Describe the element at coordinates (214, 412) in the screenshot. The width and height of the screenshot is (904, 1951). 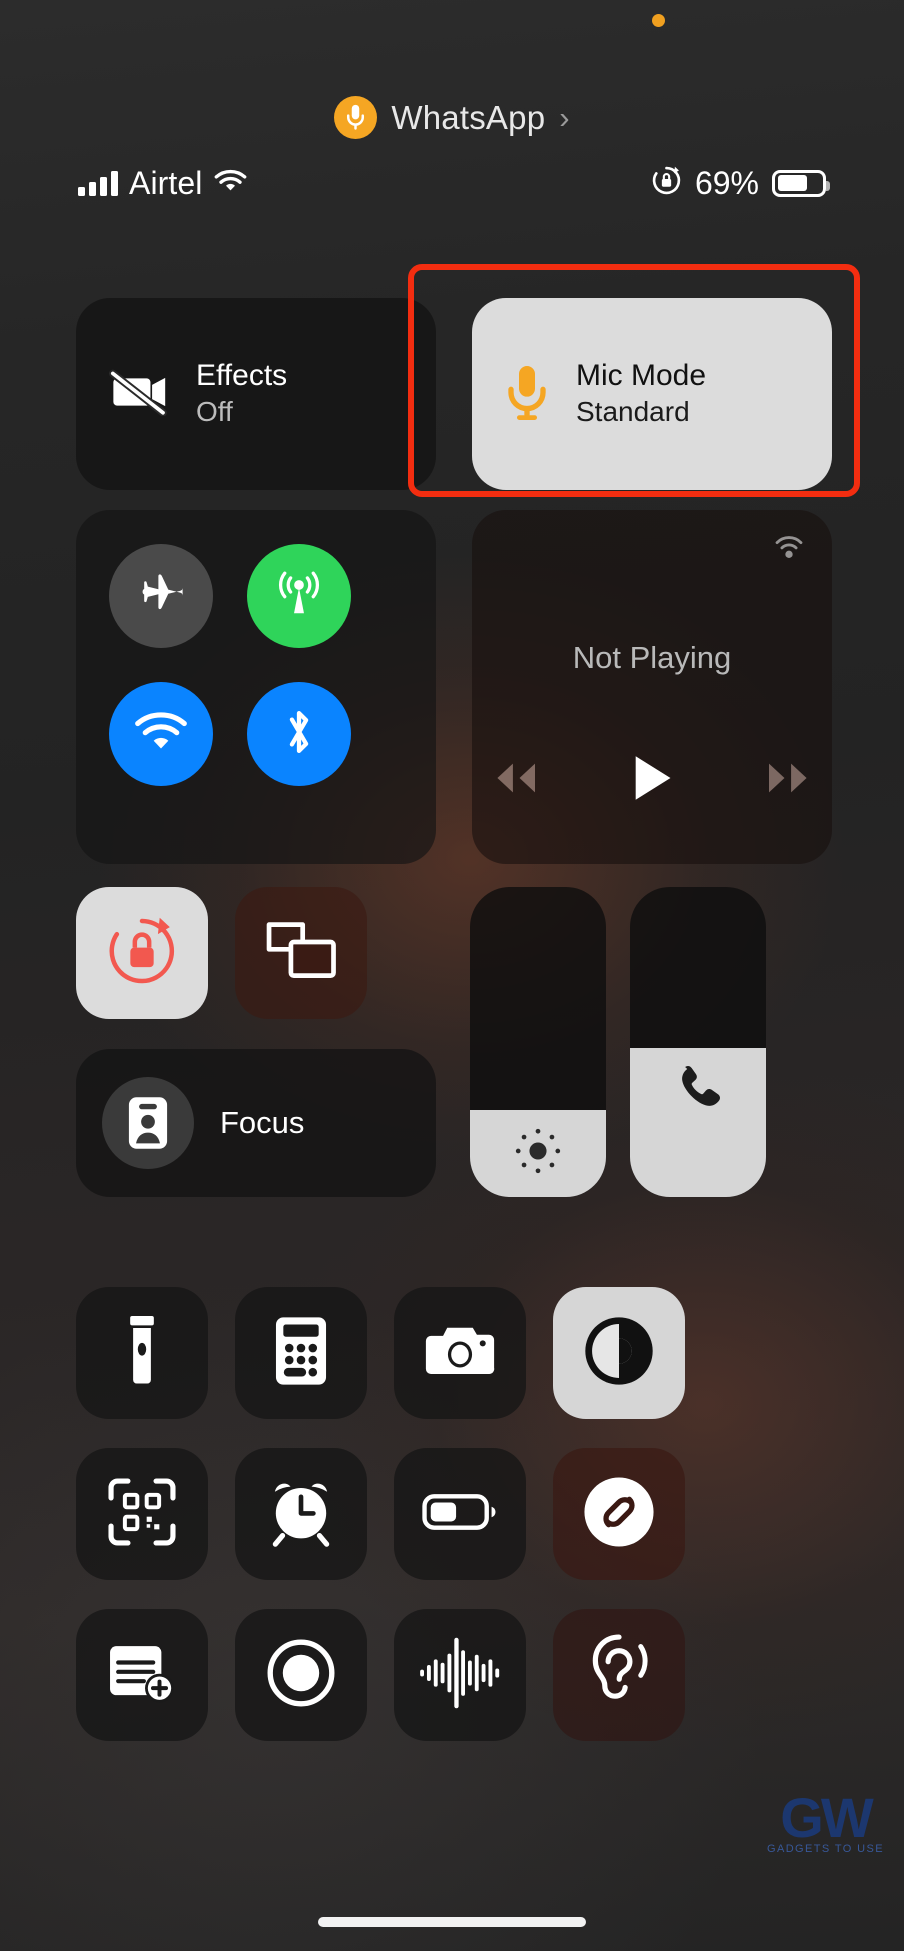
I see `effects-subtitle: Off` at that location.